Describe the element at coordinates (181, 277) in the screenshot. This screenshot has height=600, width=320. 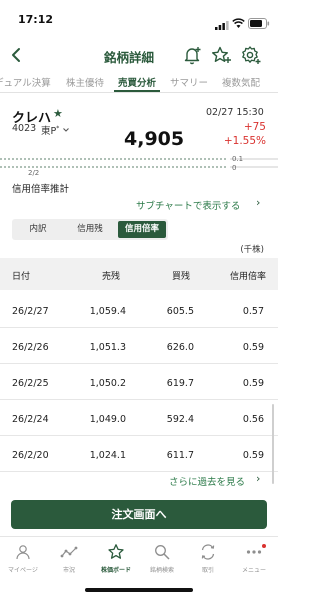
I see `column-header-buy-balance: 買残` at that location.